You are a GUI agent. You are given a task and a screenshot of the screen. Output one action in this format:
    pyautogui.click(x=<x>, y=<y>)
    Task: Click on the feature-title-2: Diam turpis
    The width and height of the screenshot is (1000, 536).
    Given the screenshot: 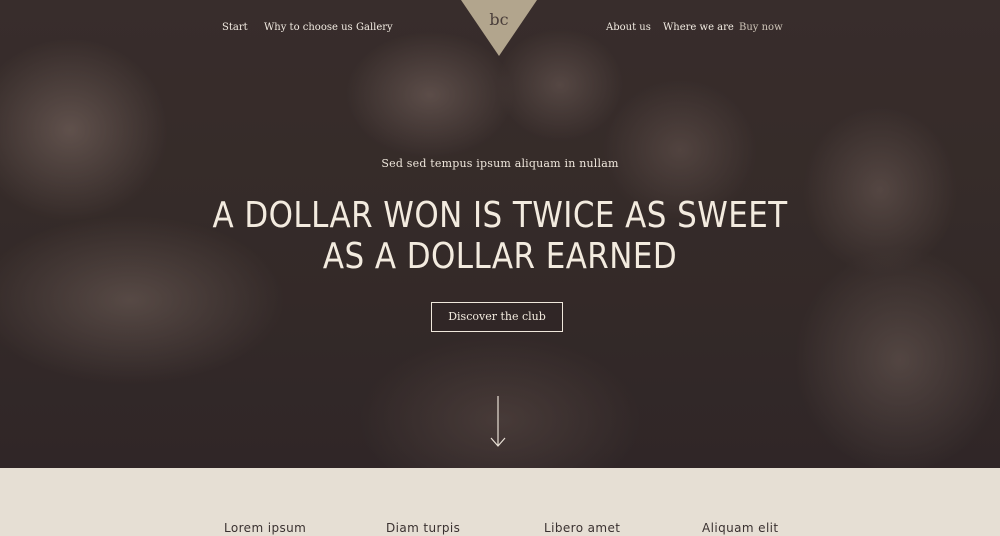 What is the action you would take?
    pyautogui.click(x=423, y=528)
    